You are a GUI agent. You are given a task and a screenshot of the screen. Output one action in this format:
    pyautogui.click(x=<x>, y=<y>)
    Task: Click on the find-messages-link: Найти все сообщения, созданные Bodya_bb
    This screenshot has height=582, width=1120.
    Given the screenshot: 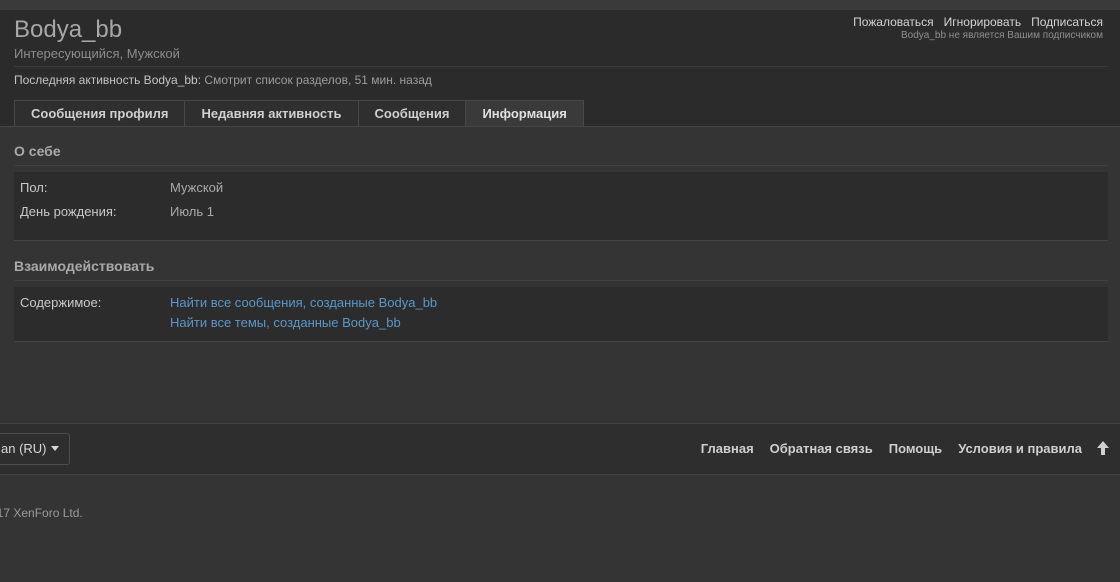 What is the action you would take?
    pyautogui.click(x=303, y=302)
    